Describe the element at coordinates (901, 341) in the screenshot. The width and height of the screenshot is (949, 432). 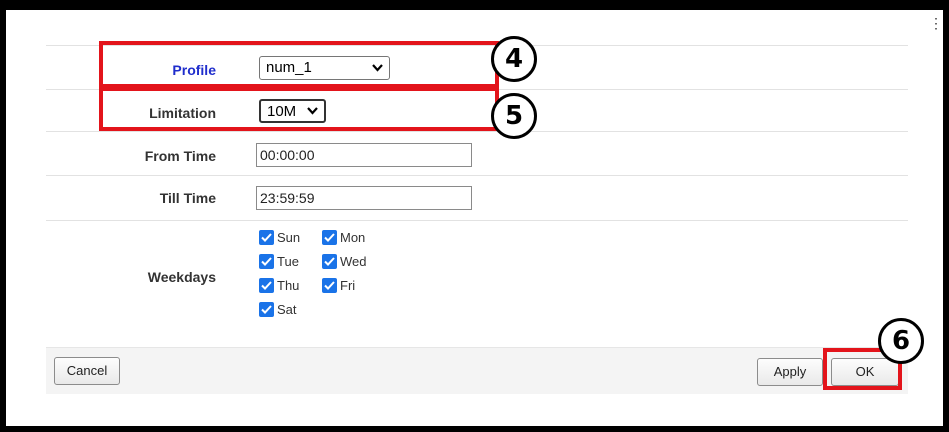
I see `step-6-marker: 6` at that location.